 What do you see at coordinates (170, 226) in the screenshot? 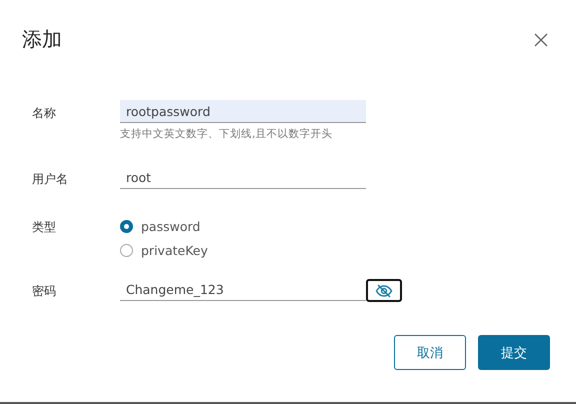
I see `radio-label: password` at bounding box center [170, 226].